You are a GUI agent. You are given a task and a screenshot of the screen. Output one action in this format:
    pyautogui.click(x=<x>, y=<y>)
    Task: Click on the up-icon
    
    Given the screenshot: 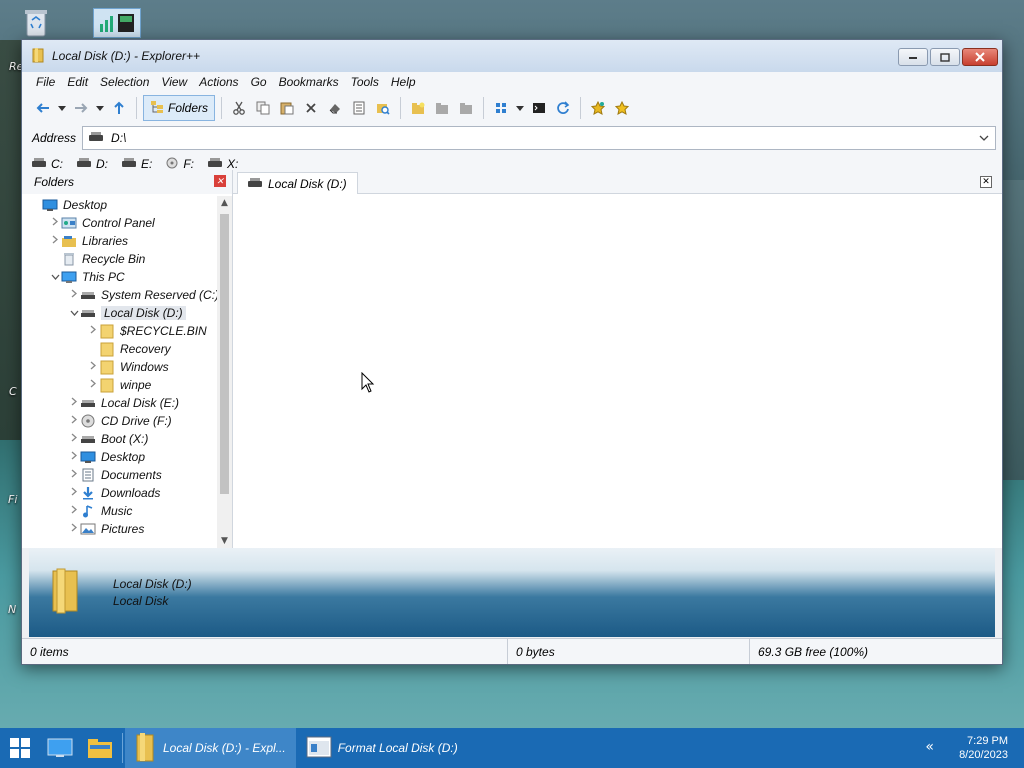 What is the action you would take?
    pyautogui.click(x=119, y=108)
    